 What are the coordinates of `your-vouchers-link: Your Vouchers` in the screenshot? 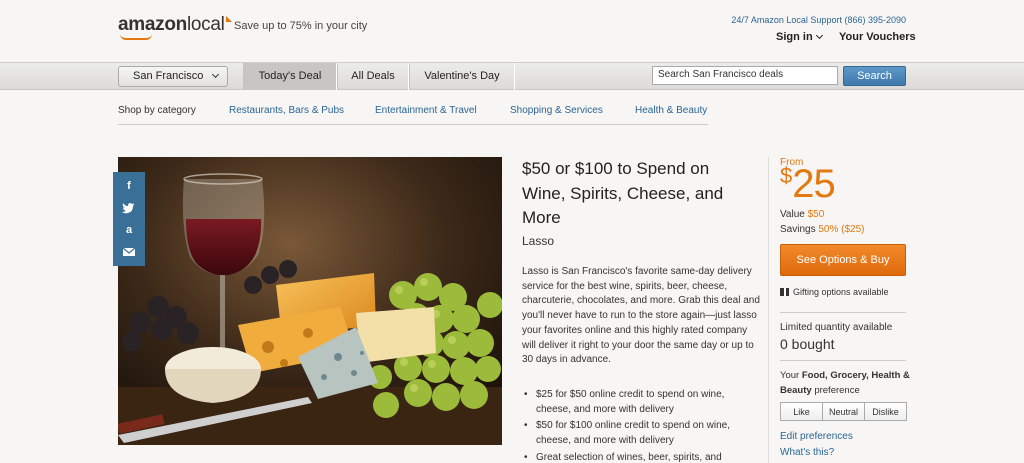 It's located at (877, 37).